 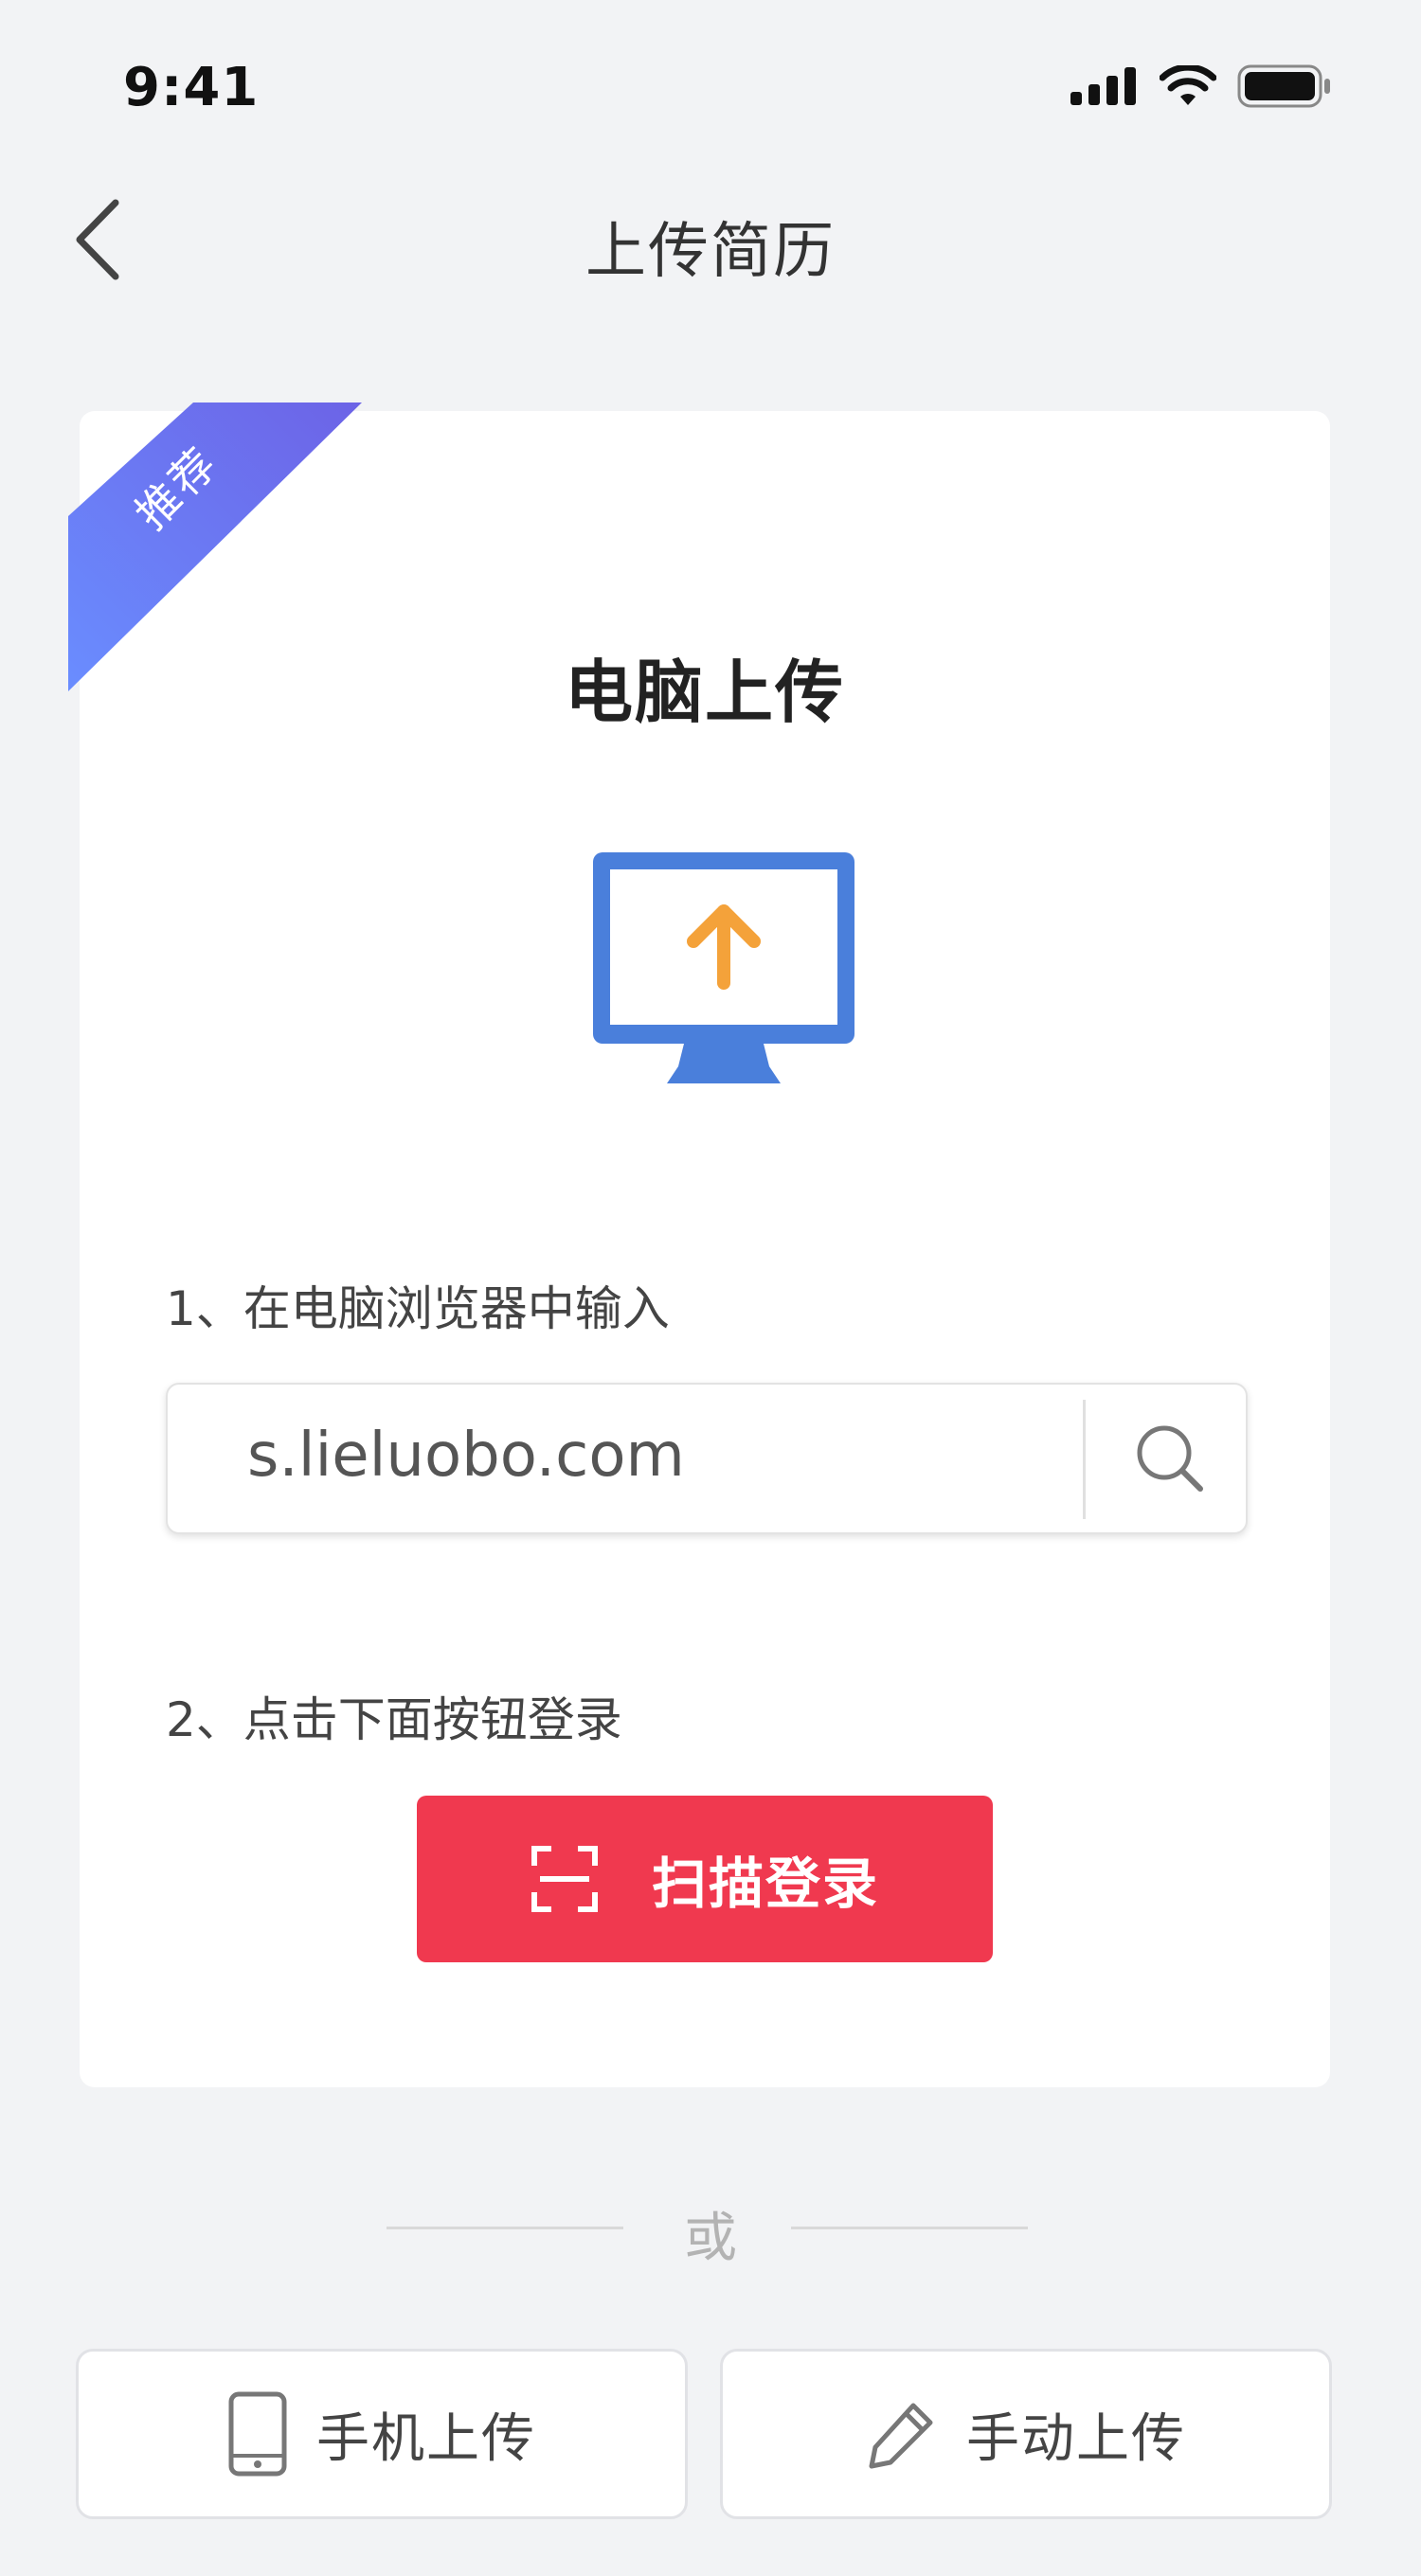 I want to click on card-title: 电脑上传, so click(x=704, y=692).